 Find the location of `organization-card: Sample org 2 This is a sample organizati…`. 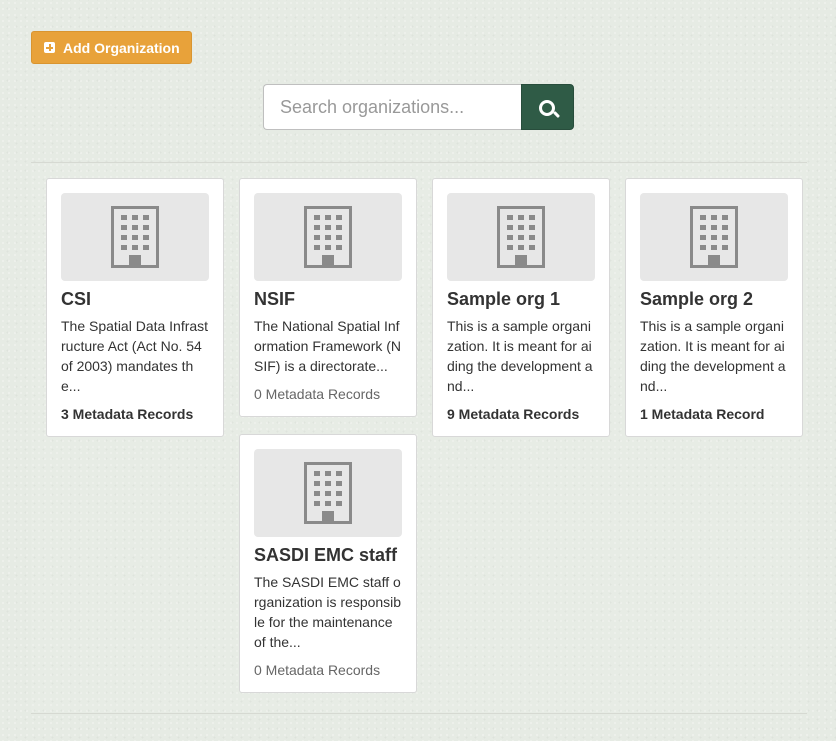

organization-card: Sample org 2 This is a sample organizati… is located at coordinates (714, 307).